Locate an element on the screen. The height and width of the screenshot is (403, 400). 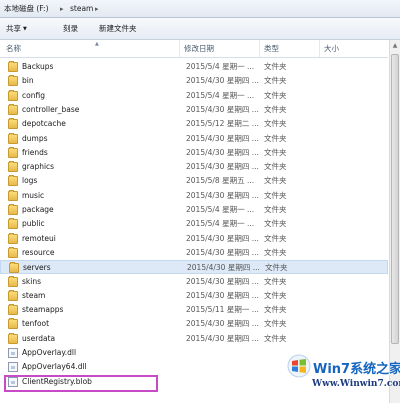
file-row: steam 2015/4/30 星期四 ... 文件夹 is located at coordinates (194, 296).